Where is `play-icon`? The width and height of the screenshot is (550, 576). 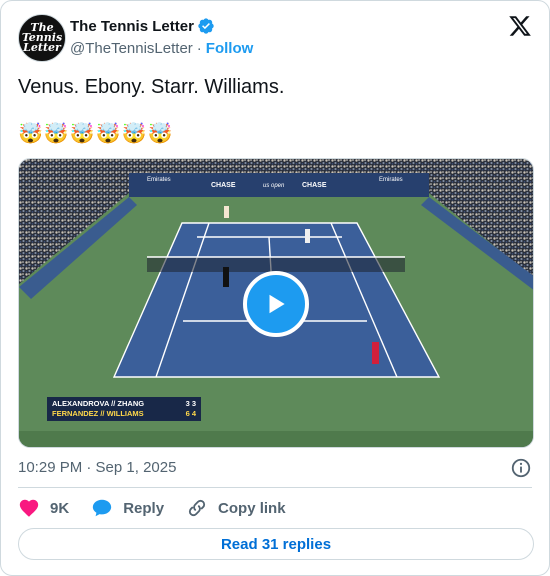 play-icon is located at coordinates (277, 304).